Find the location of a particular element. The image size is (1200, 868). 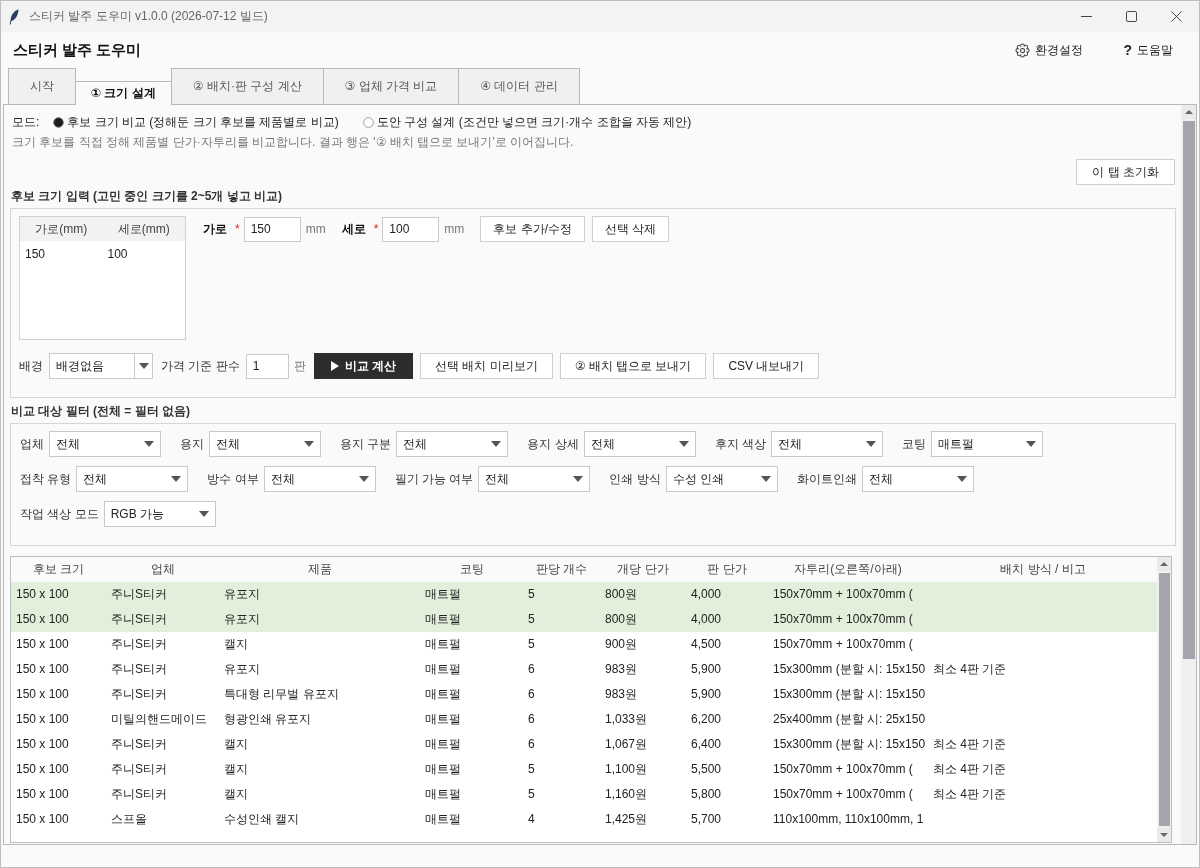

table-row: 150 x 100 미틸의핸드메이드 형광인쇄 유포지 매트펄 6 1,033원 6,200 25x400mm (분할 시: 25x150 is located at coordinates (584, 719).